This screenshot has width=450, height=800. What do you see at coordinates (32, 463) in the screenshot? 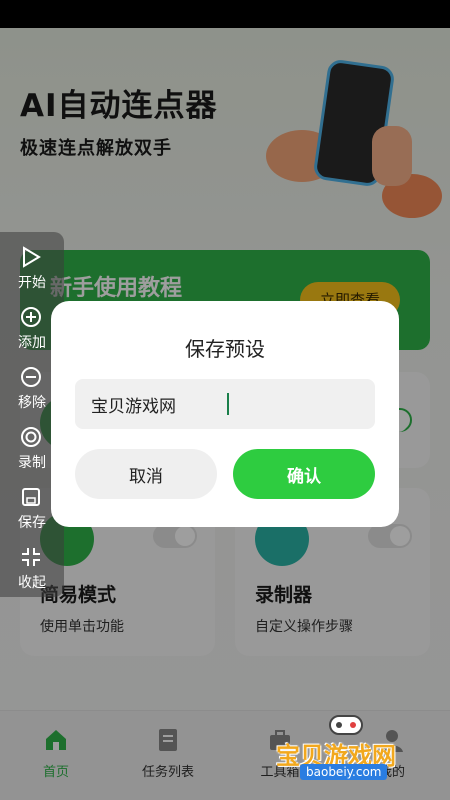
I see `toolbar-label: 录制` at bounding box center [32, 463].